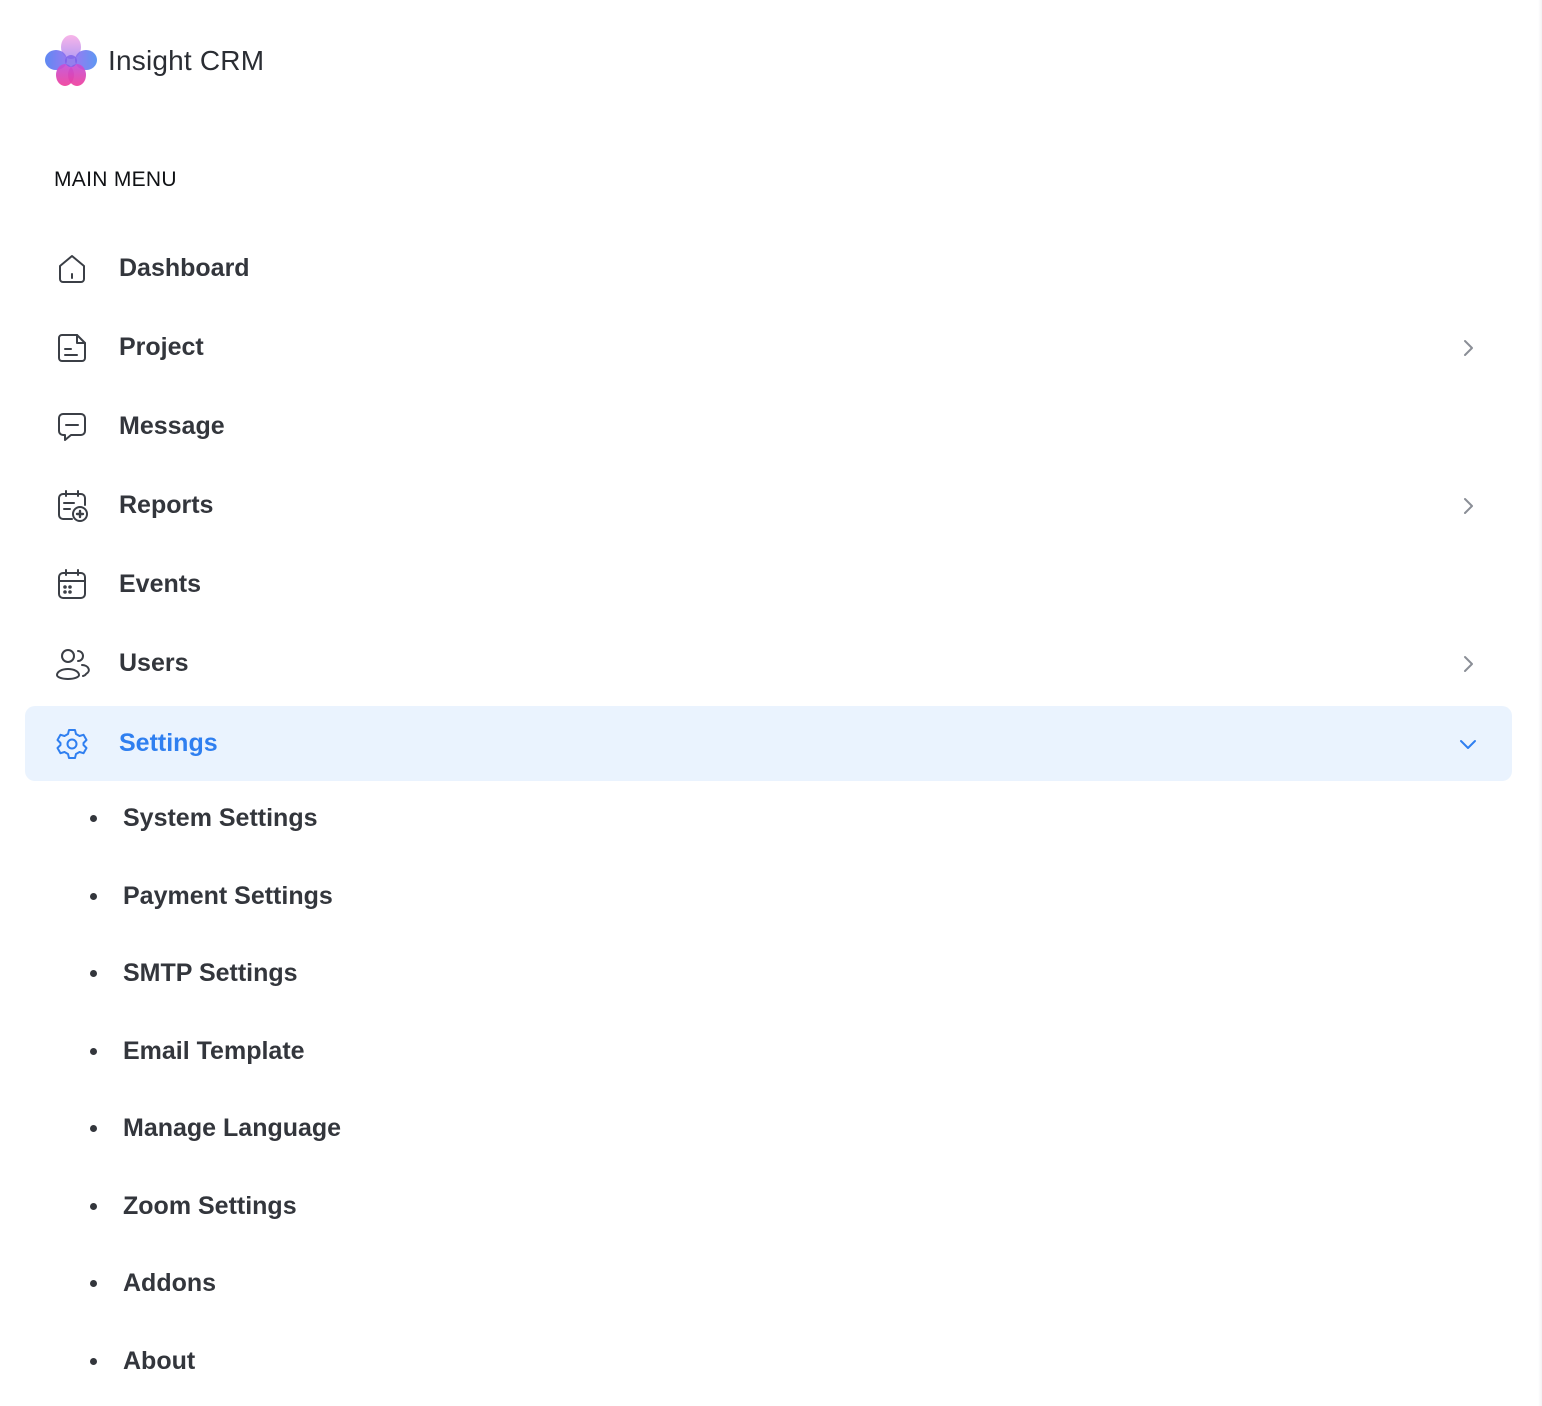 Image resolution: width=1542 pixels, height=1406 pixels. Describe the element at coordinates (184, 268) in the screenshot. I see `nav-label: Dashboard` at that location.